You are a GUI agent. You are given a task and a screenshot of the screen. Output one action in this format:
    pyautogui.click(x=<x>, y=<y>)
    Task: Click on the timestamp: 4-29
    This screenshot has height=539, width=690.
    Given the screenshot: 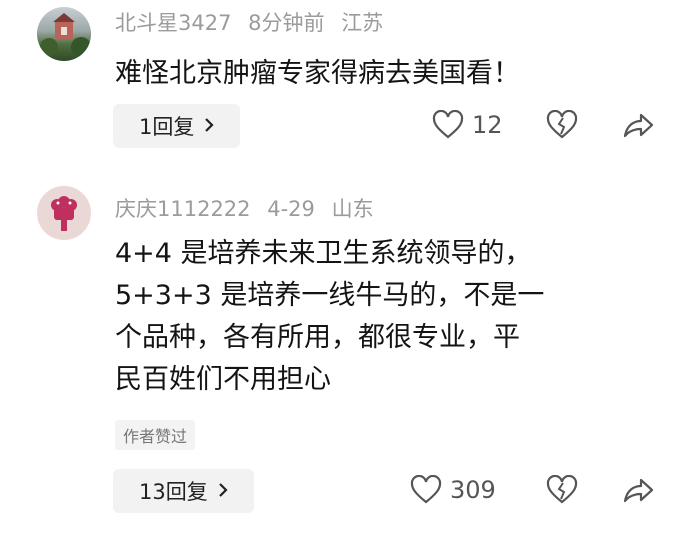 What is the action you would take?
    pyautogui.click(x=291, y=209)
    